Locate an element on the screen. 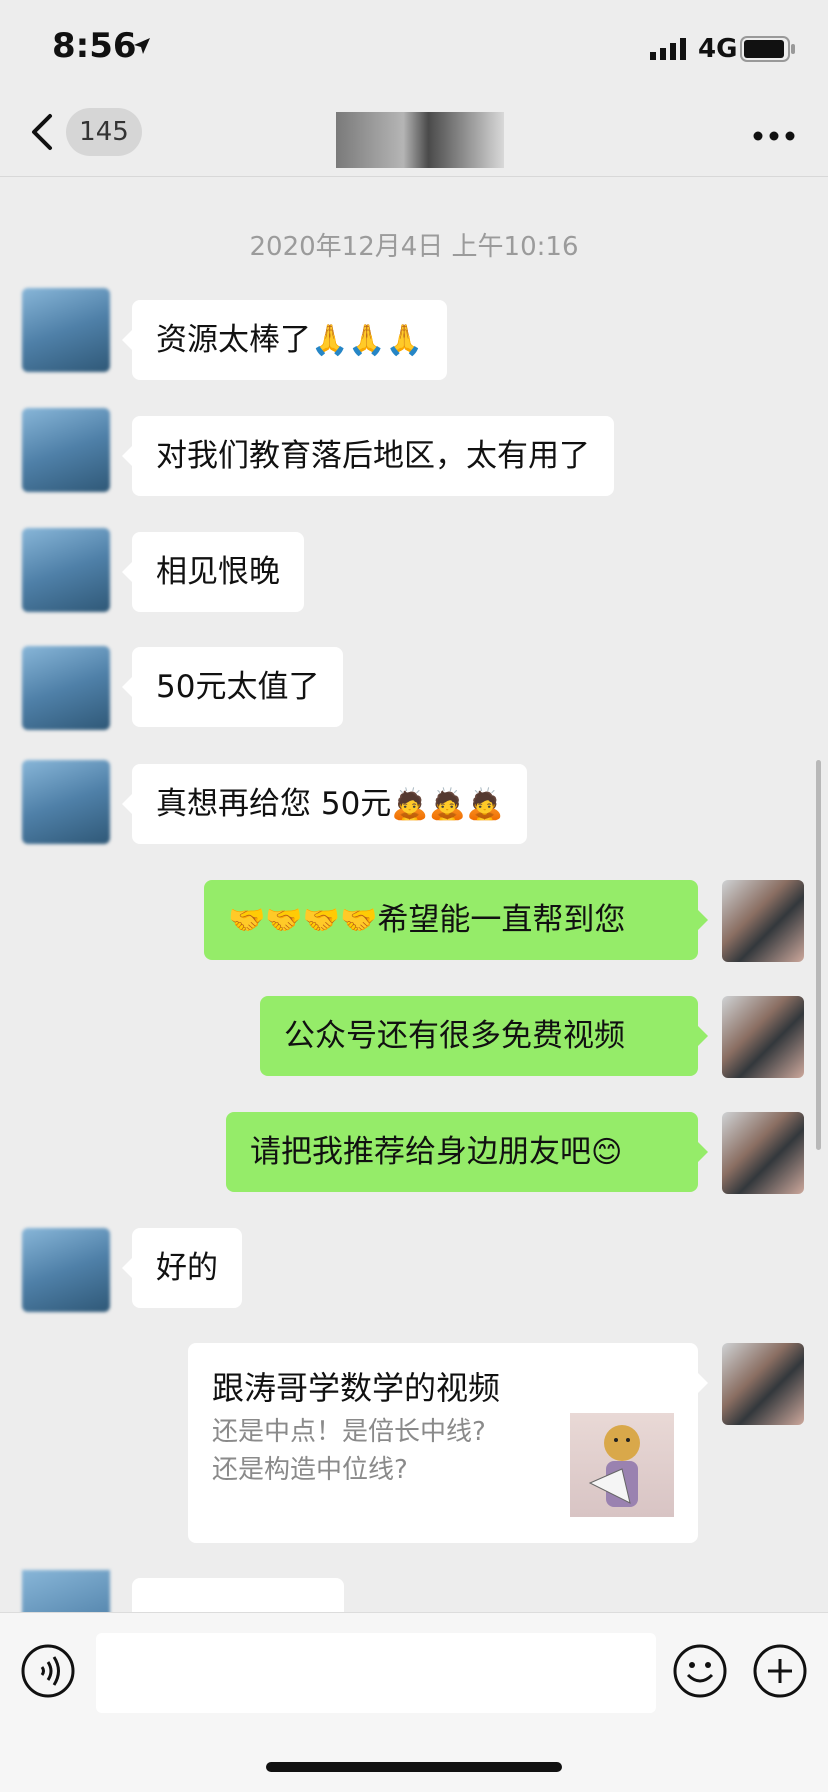 The image size is (828, 1792). signal-icon is located at coordinates (670, 51).